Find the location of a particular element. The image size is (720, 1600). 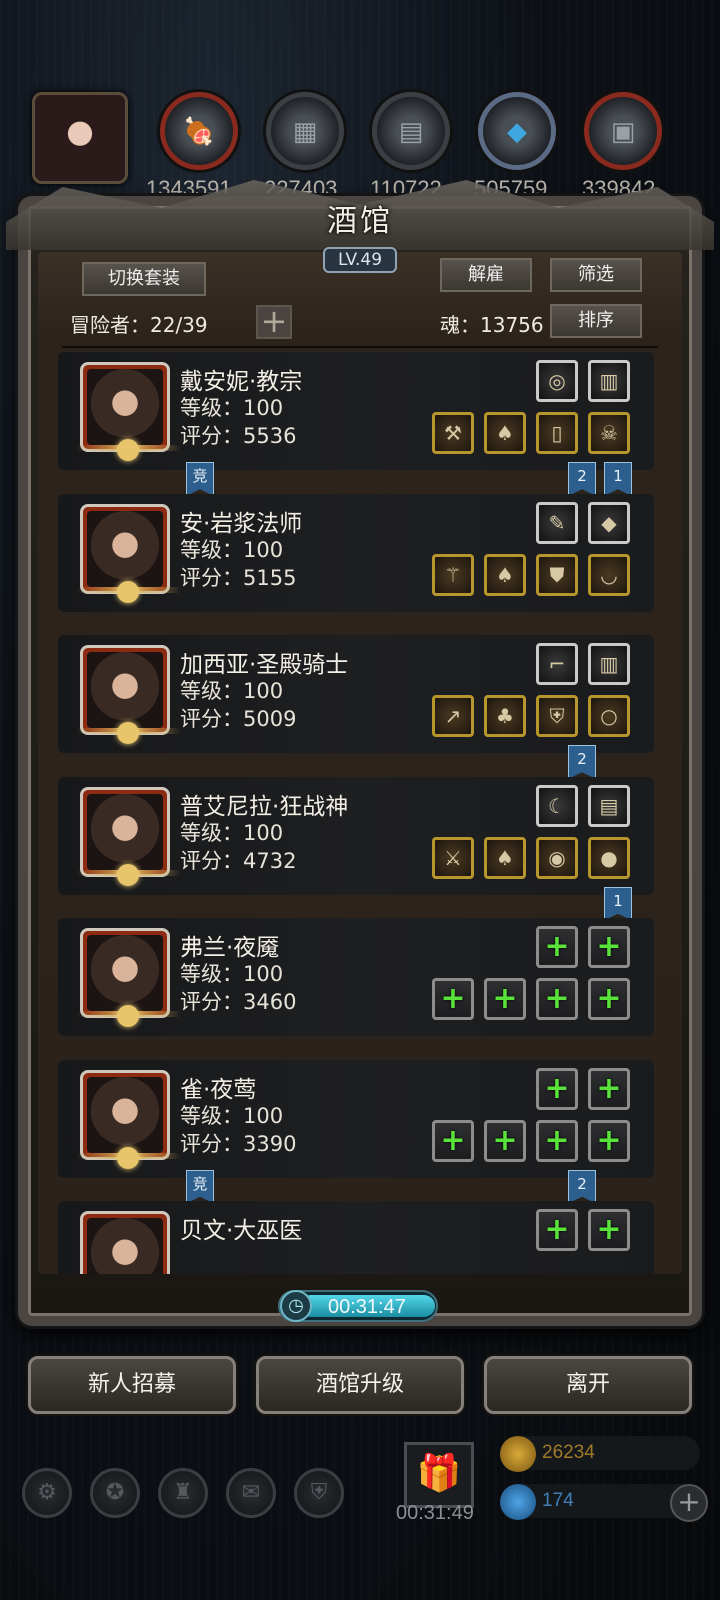

add-currency-button: + is located at coordinates (689, 1503).